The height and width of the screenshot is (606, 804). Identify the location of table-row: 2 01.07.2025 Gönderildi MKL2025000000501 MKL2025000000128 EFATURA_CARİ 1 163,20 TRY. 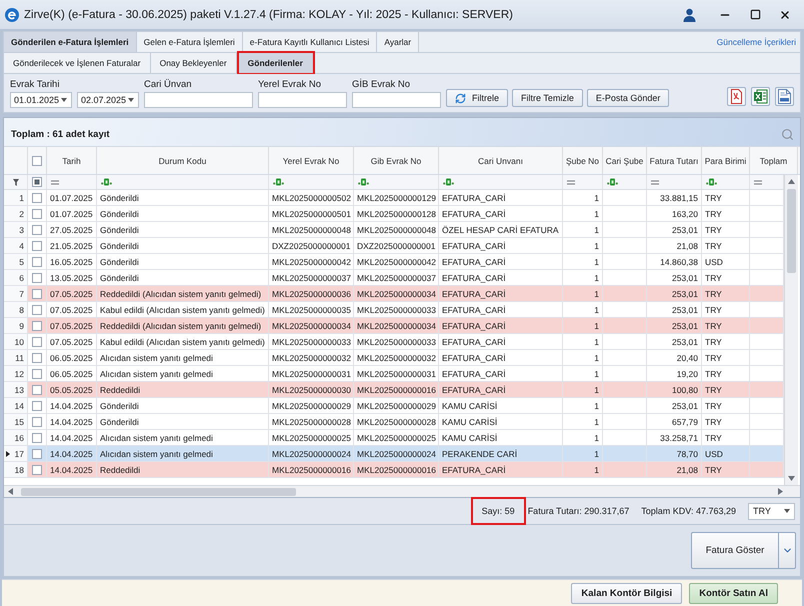
(394, 214).